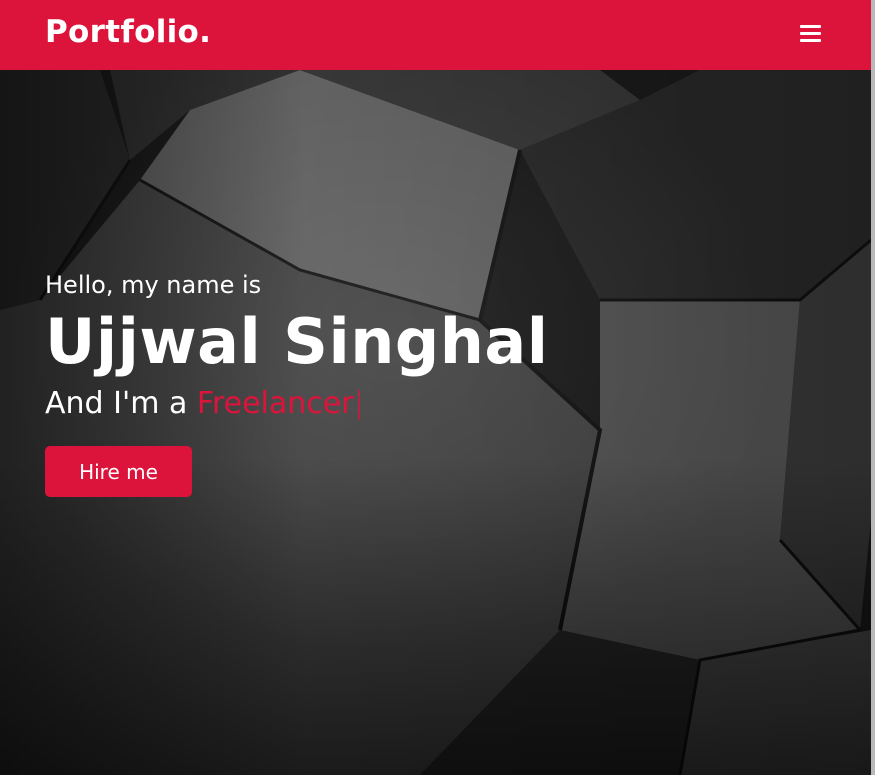  What do you see at coordinates (873, 387) in the screenshot?
I see `scrollbar` at bounding box center [873, 387].